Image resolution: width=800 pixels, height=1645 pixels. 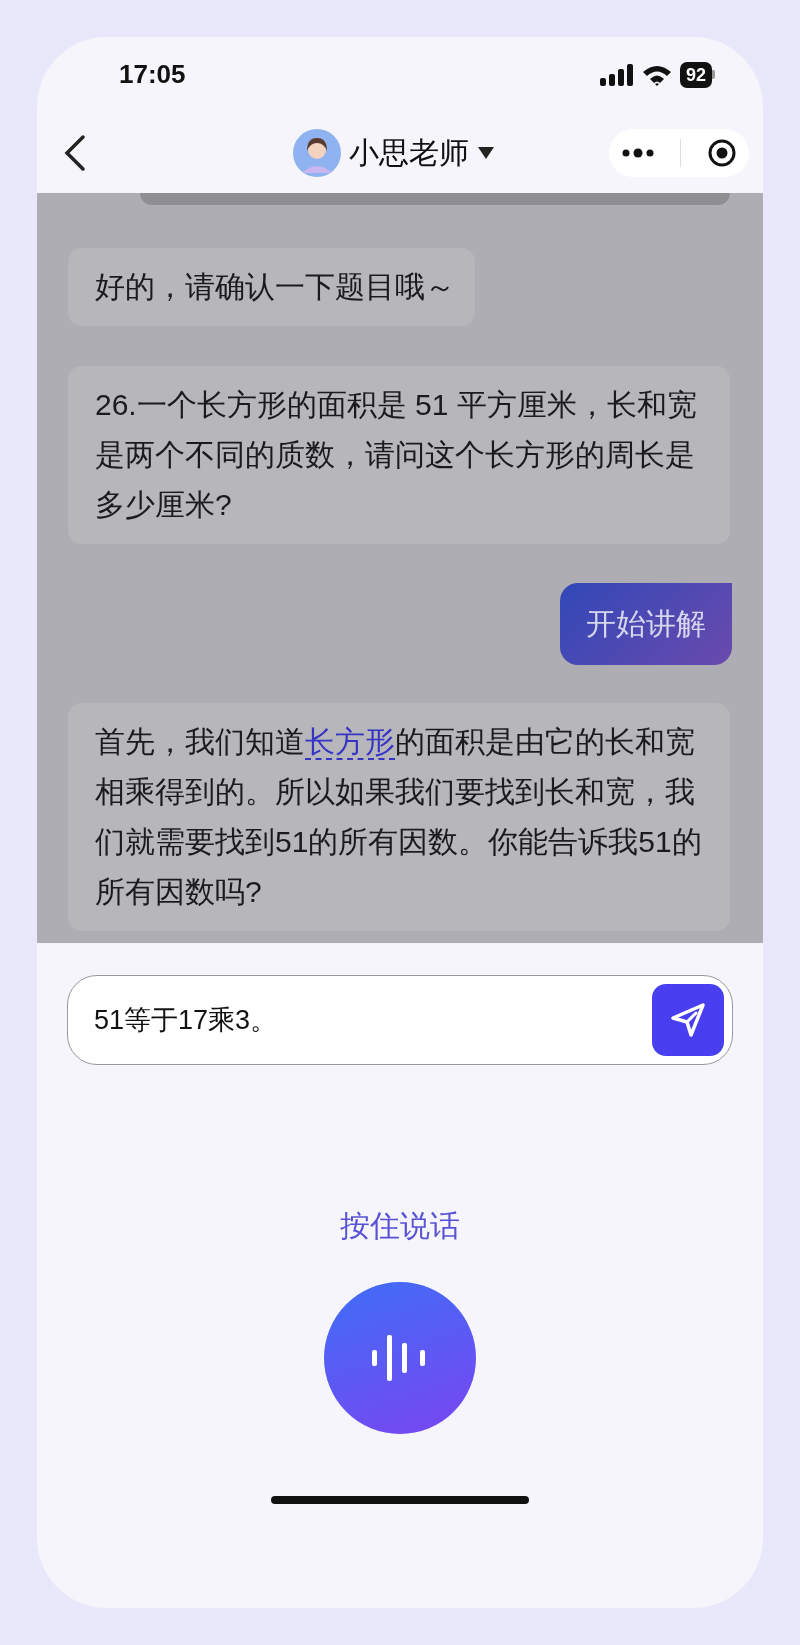 What do you see at coordinates (409, 153) in the screenshot?
I see `chat-title: 小思老师` at bounding box center [409, 153].